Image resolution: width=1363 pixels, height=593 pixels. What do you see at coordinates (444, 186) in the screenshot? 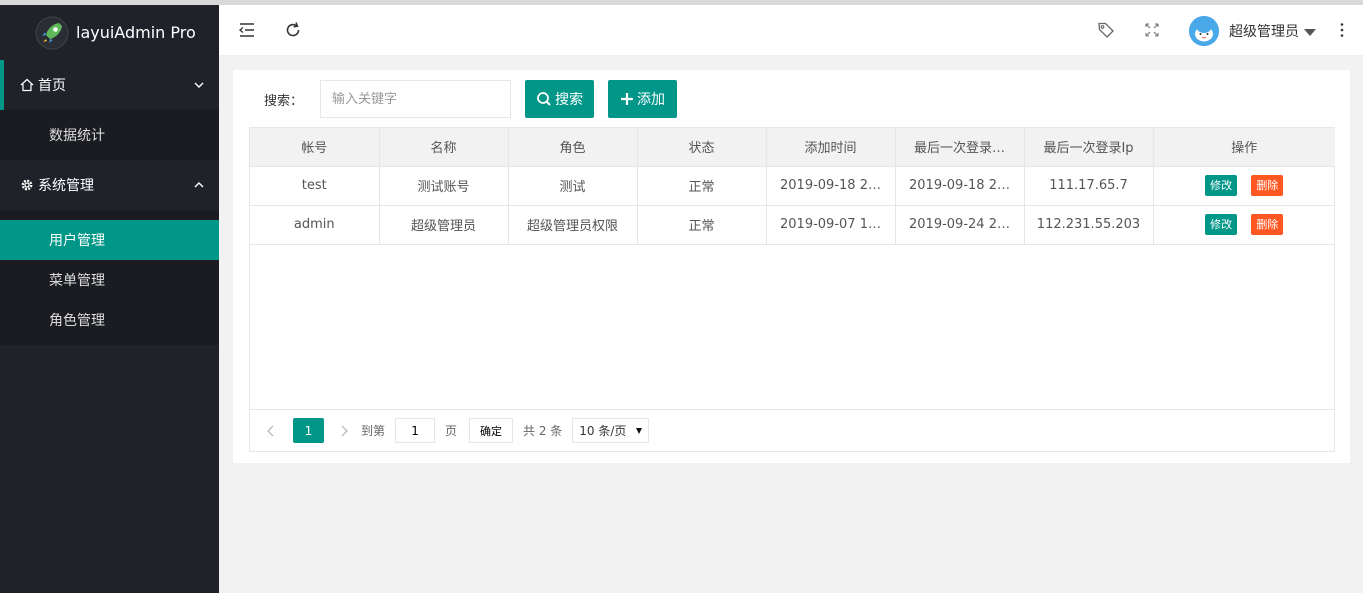
I see `cell-name: 测试账号` at bounding box center [444, 186].